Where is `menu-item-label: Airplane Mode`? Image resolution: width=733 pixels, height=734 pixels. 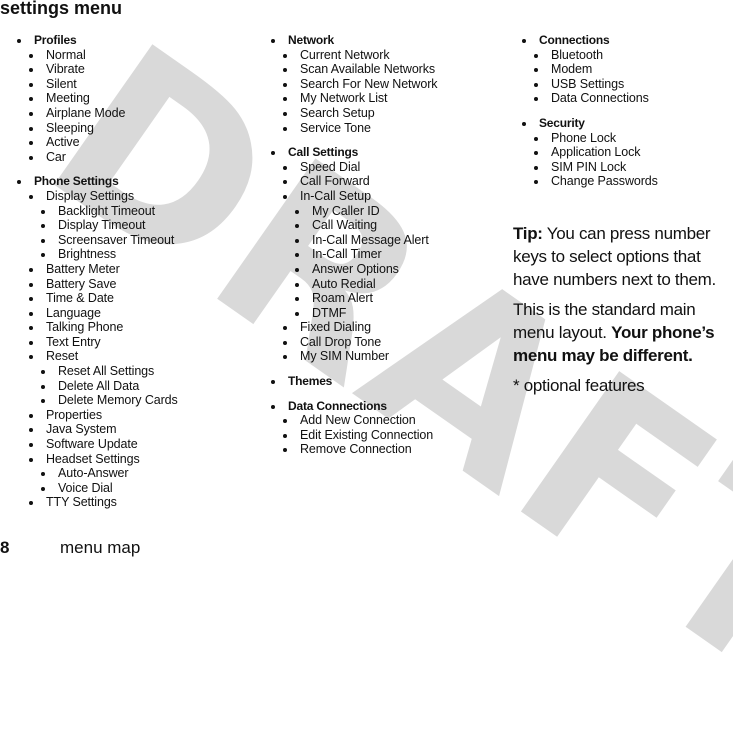
menu-item-label: Airplane Mode is located at coordinates (86, 112).